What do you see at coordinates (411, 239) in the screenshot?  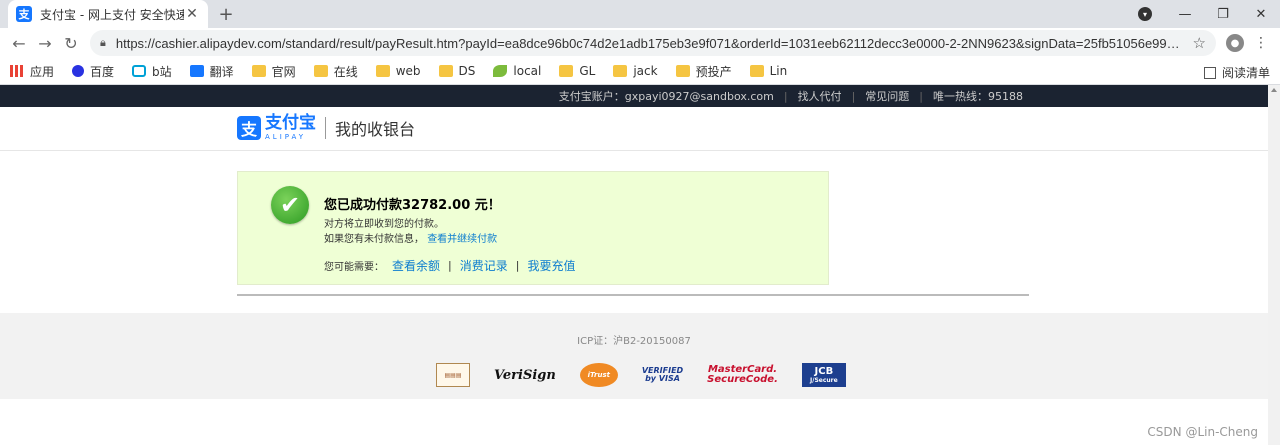 I see `unpaid-notice: 如果您有未付款信息， 查看并继续付款` at bounding box center [411, 239].